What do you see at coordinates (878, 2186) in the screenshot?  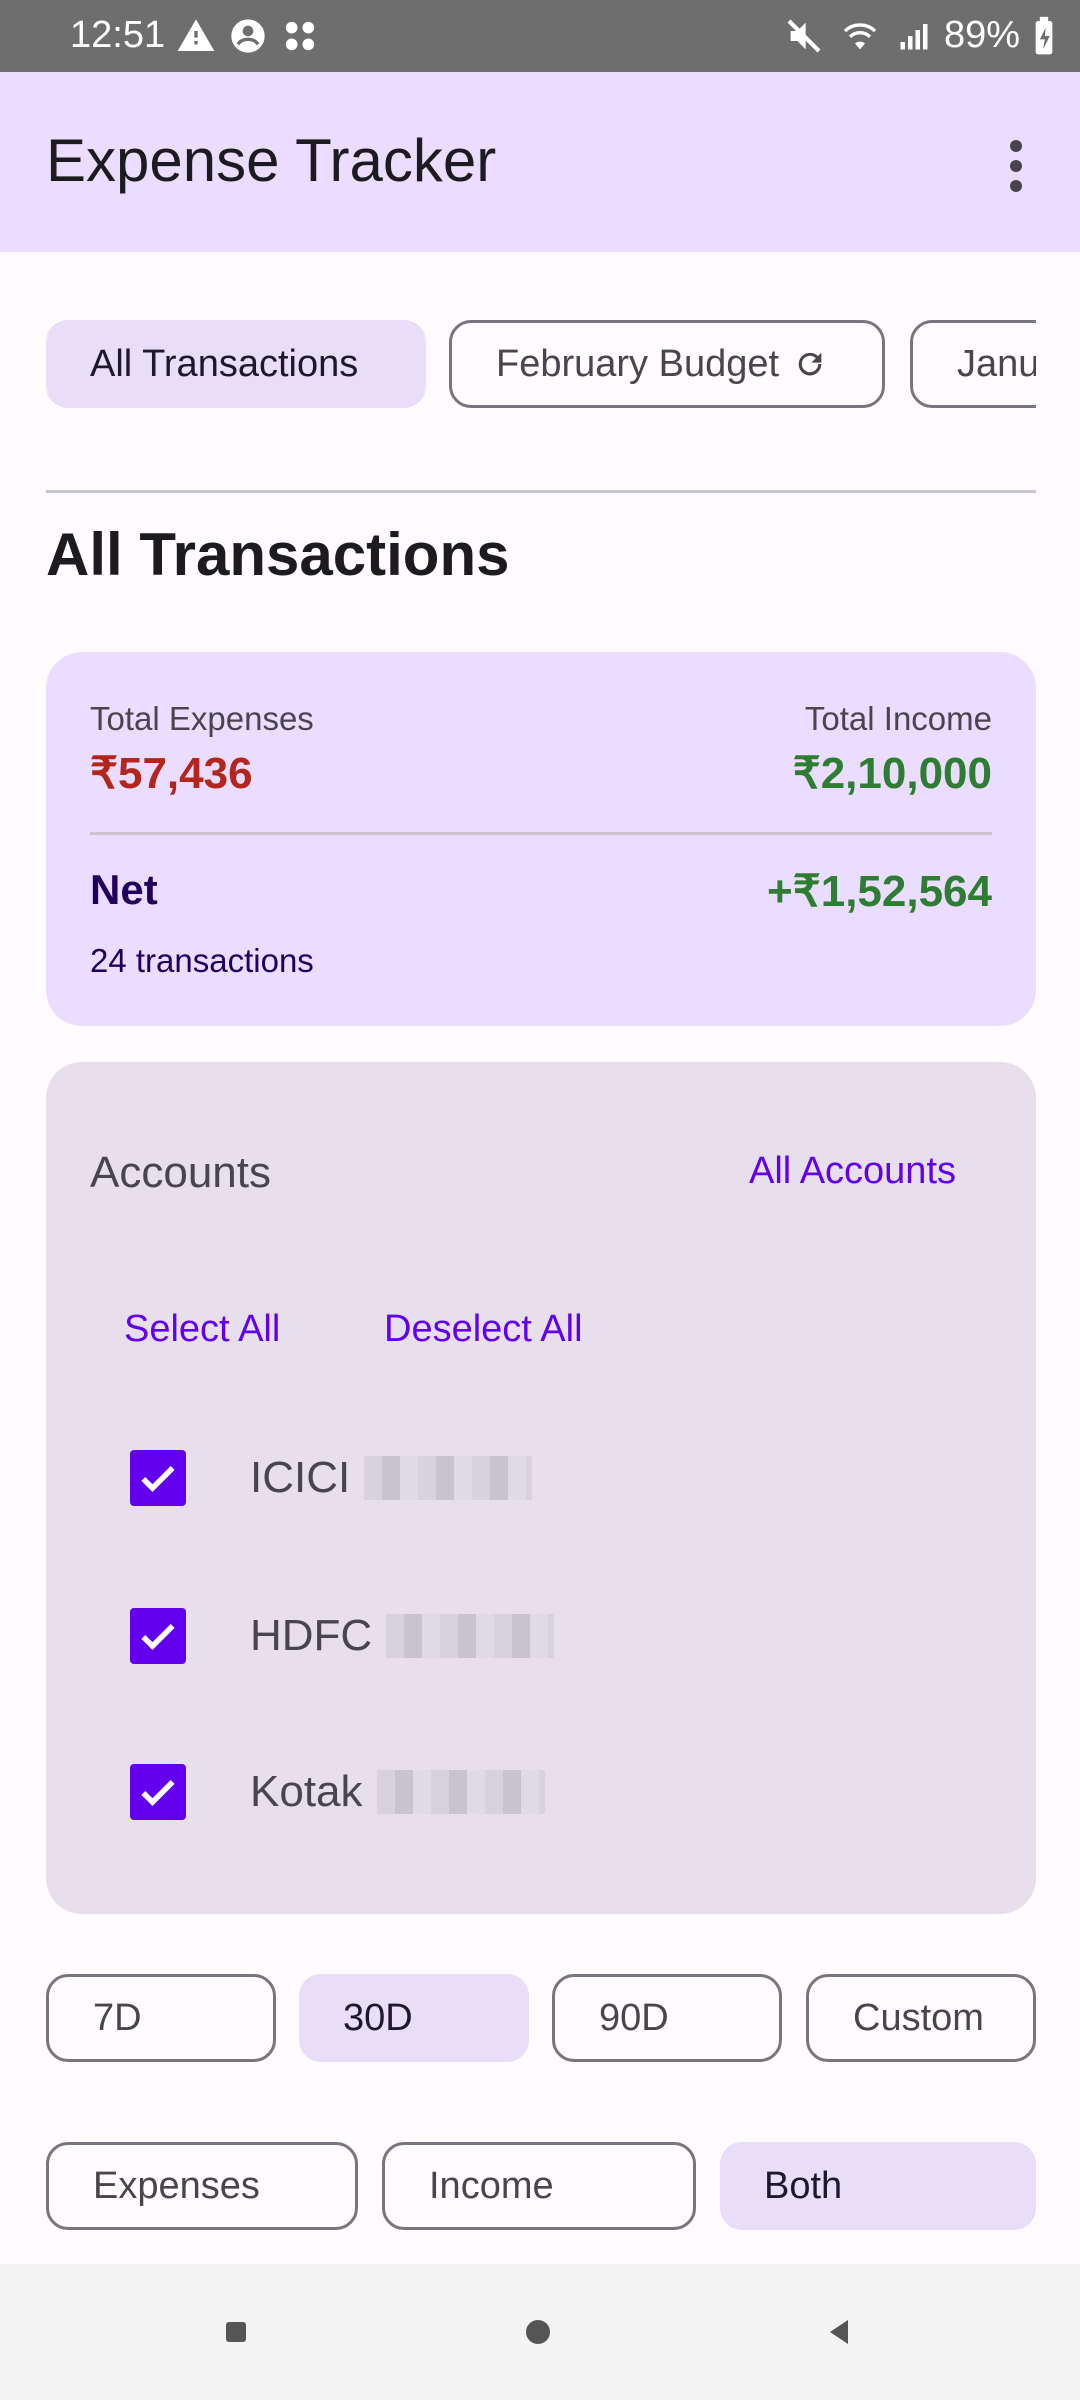 I see `type-both-button: Both` at bounding box center [878, 2186].